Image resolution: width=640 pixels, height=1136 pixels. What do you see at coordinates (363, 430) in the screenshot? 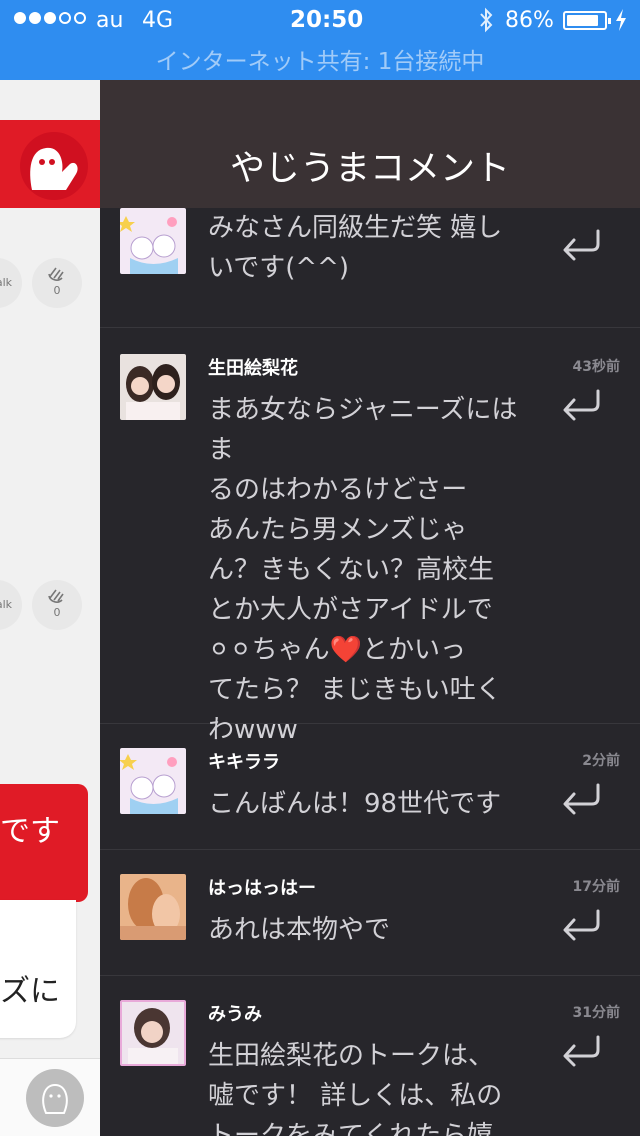
I see `comment-line: まあ女ならジャニーズにはま` at bounding box center [363, 430].